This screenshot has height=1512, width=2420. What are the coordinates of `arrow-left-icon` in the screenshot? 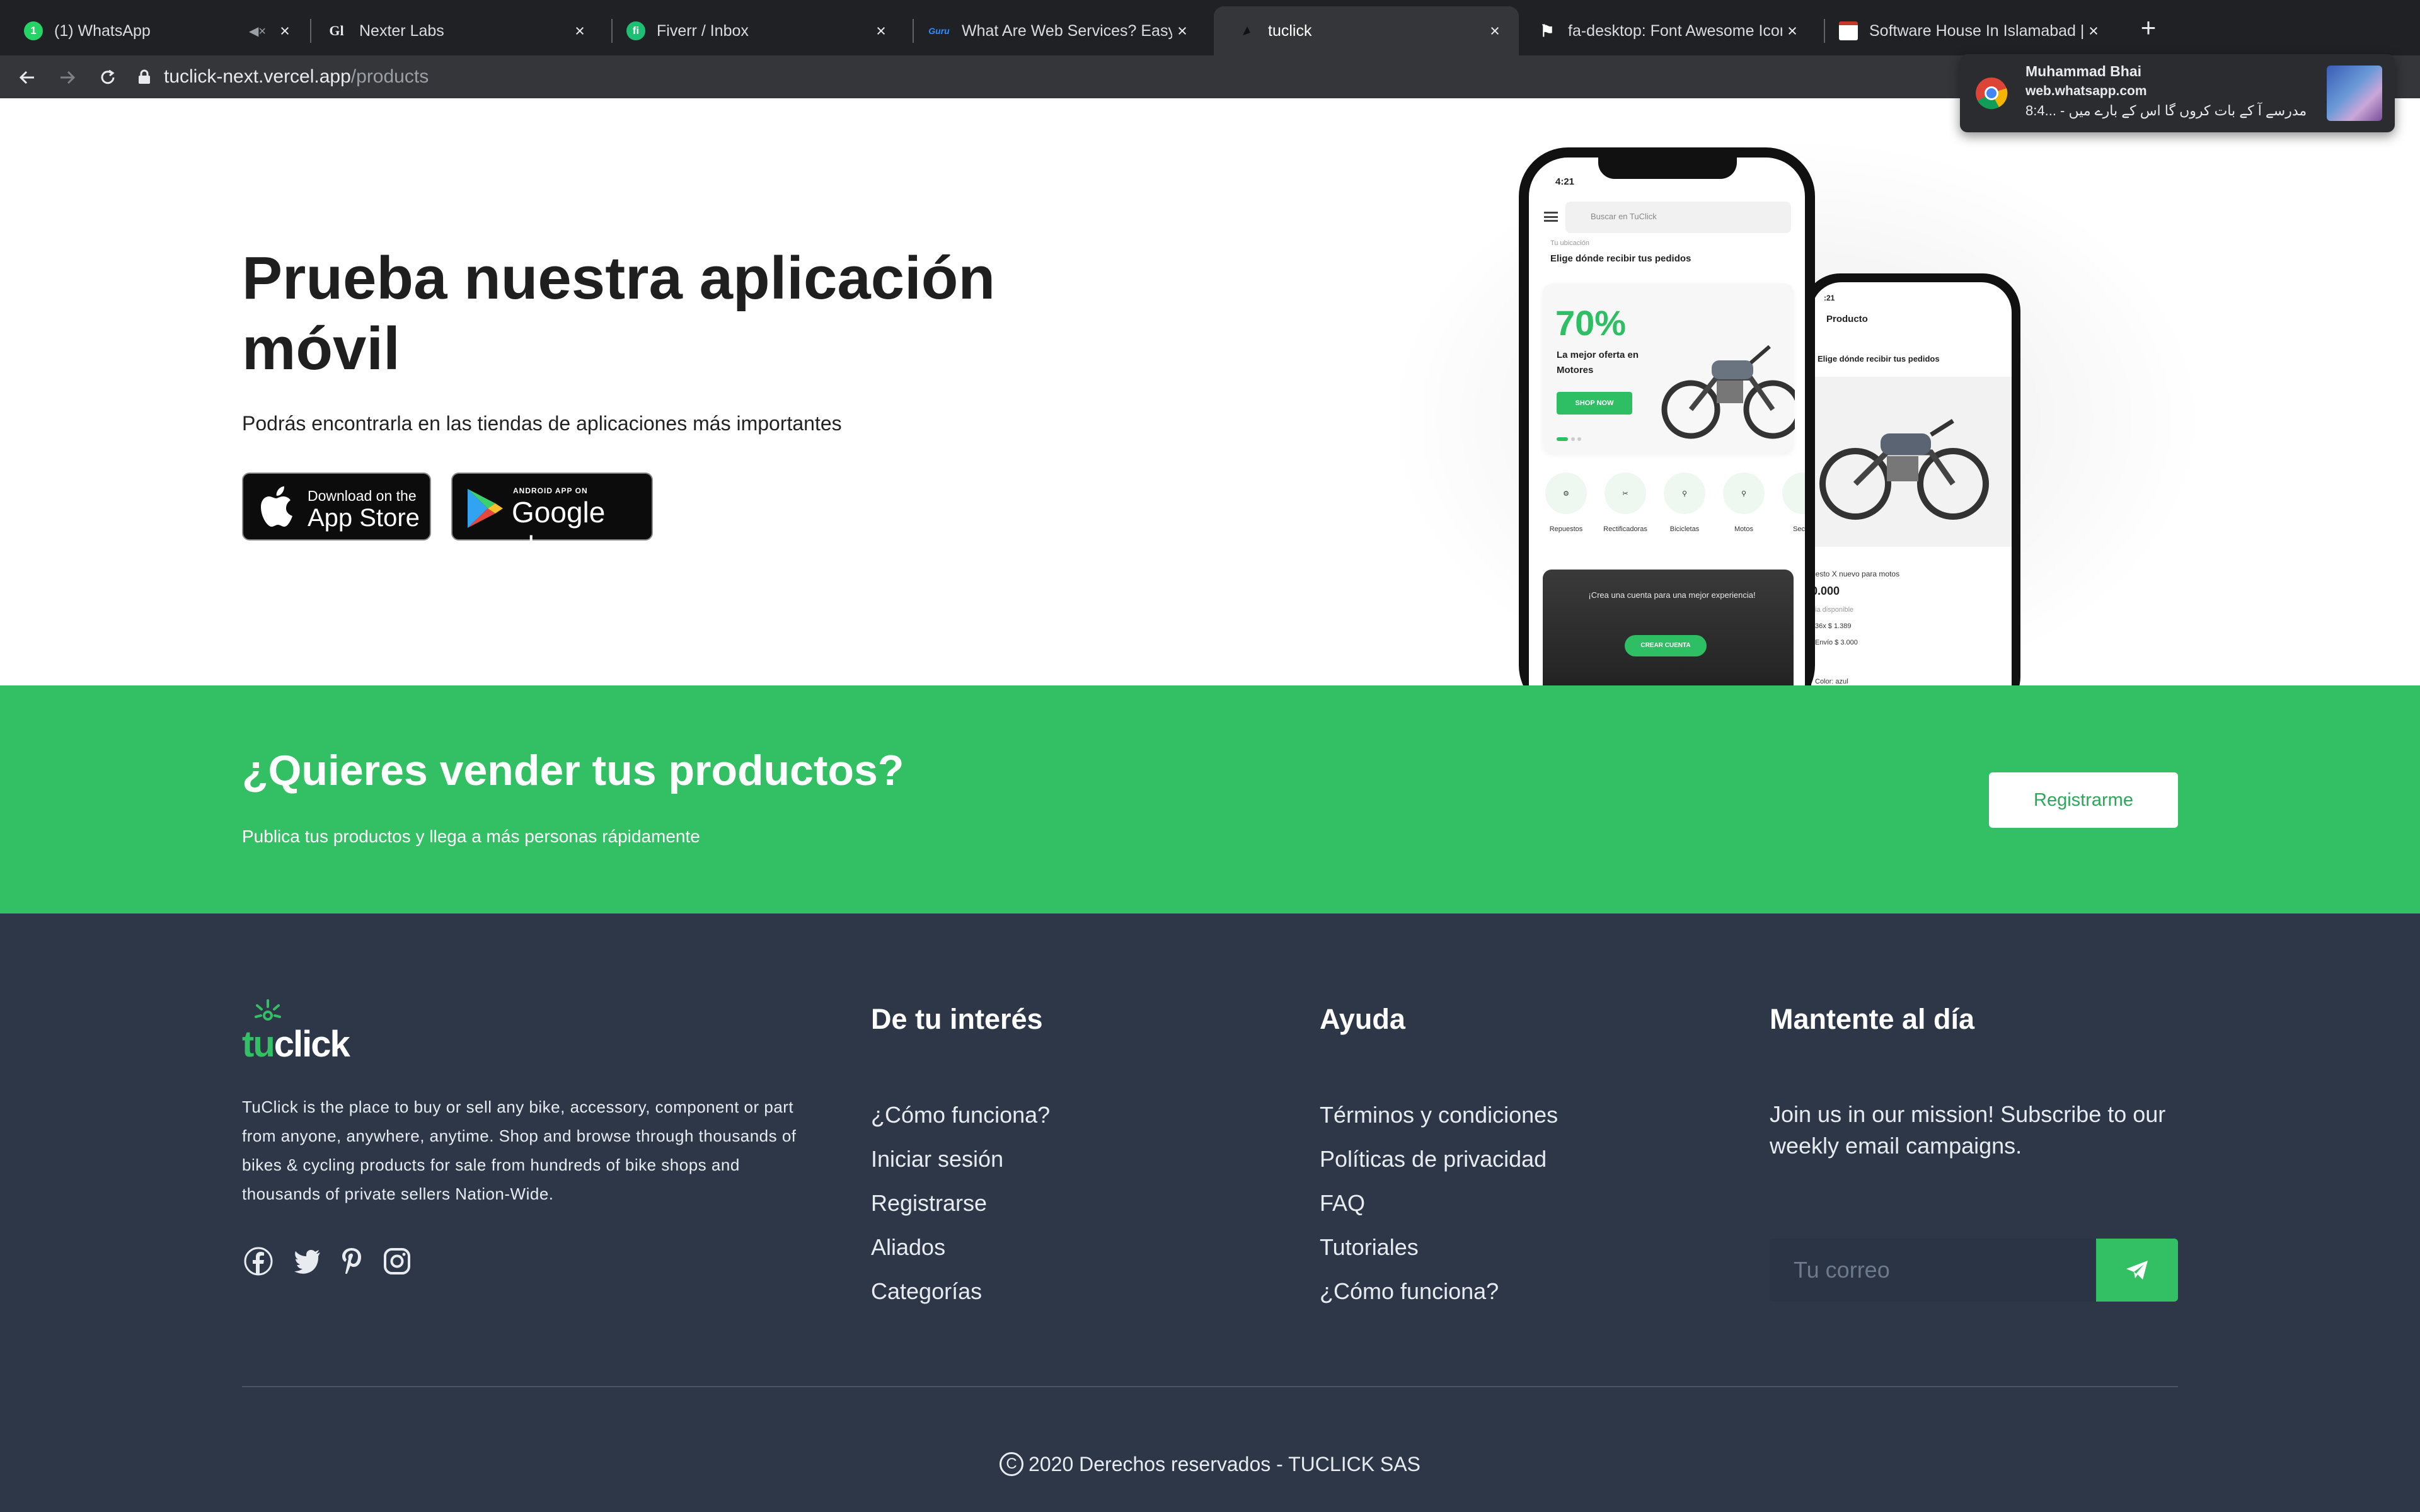 It's located at (27, 77).